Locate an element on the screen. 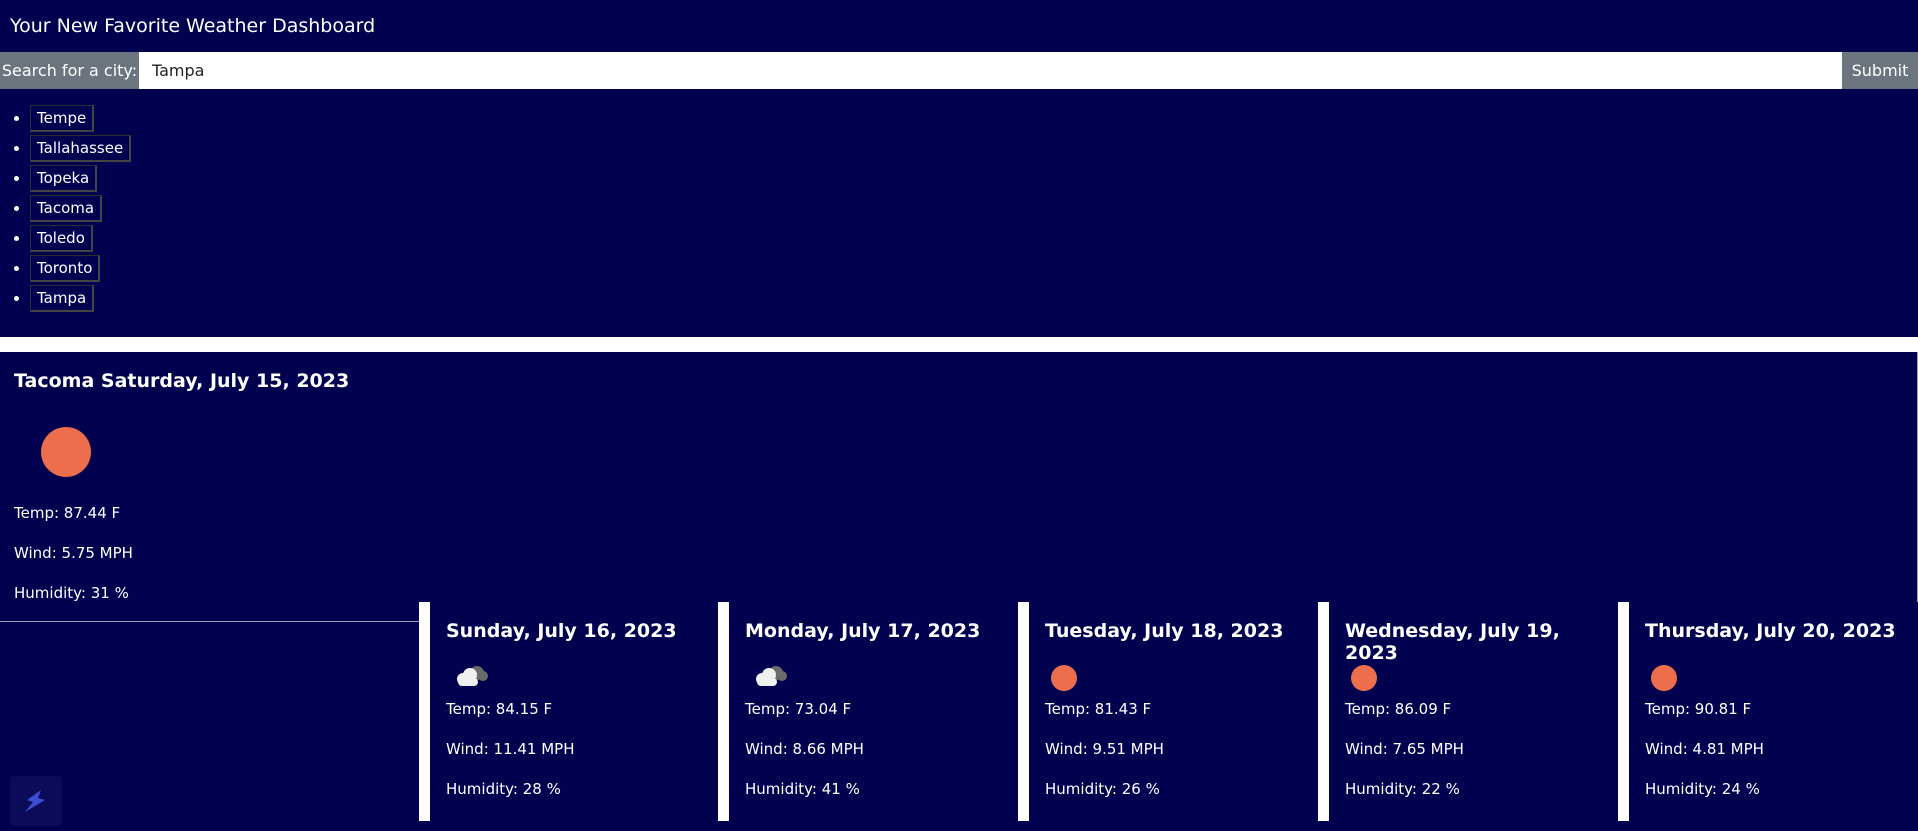 The width and height of the screenshot is (1918, 831). history-item: Toledo is located at coordinates (974, 240).